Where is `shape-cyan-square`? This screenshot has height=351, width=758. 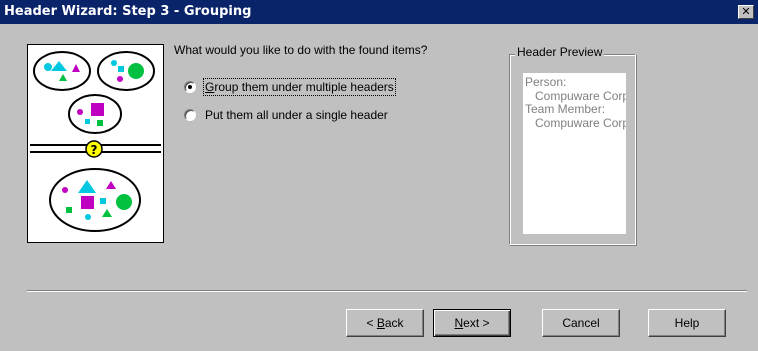
shape-cyan-square is located at coordinates (121, 69).